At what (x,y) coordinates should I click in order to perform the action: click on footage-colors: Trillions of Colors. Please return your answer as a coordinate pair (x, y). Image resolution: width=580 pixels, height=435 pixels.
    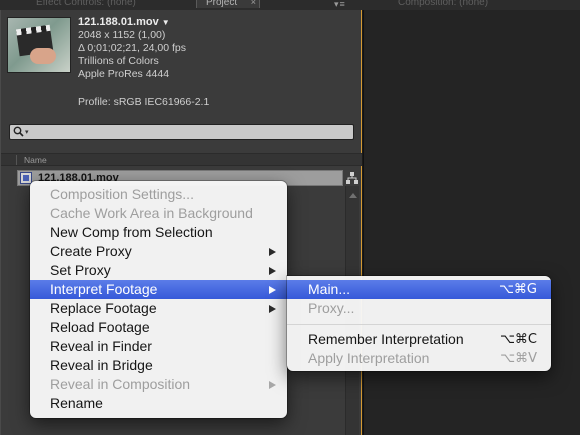
    Looking at the image, I should click on (118, 61).